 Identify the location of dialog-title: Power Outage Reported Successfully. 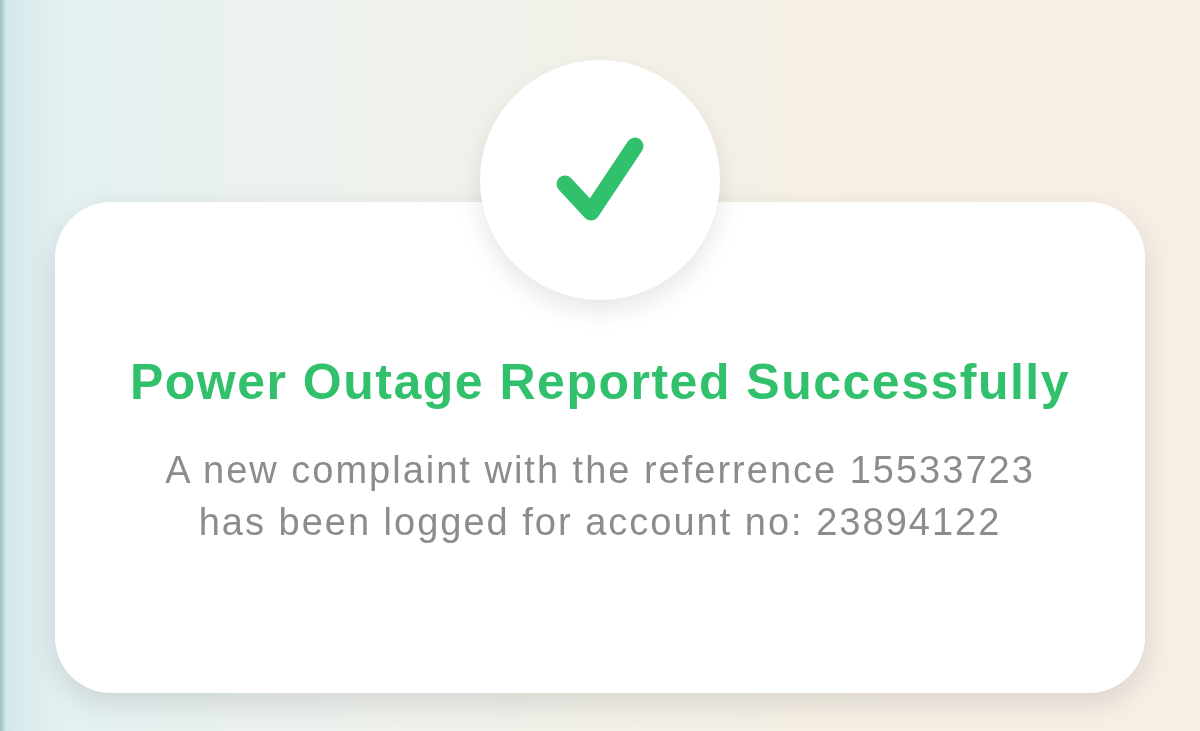
(600, 382).